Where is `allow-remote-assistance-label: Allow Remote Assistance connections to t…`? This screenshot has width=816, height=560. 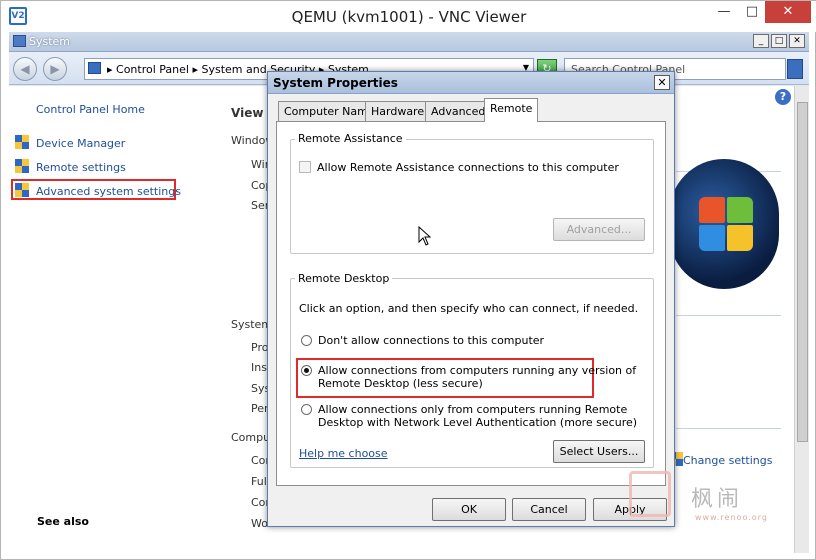 allow-remote-assistance-label: Allow Remote Assistance connections to t… is located at coordinates (468, 167).